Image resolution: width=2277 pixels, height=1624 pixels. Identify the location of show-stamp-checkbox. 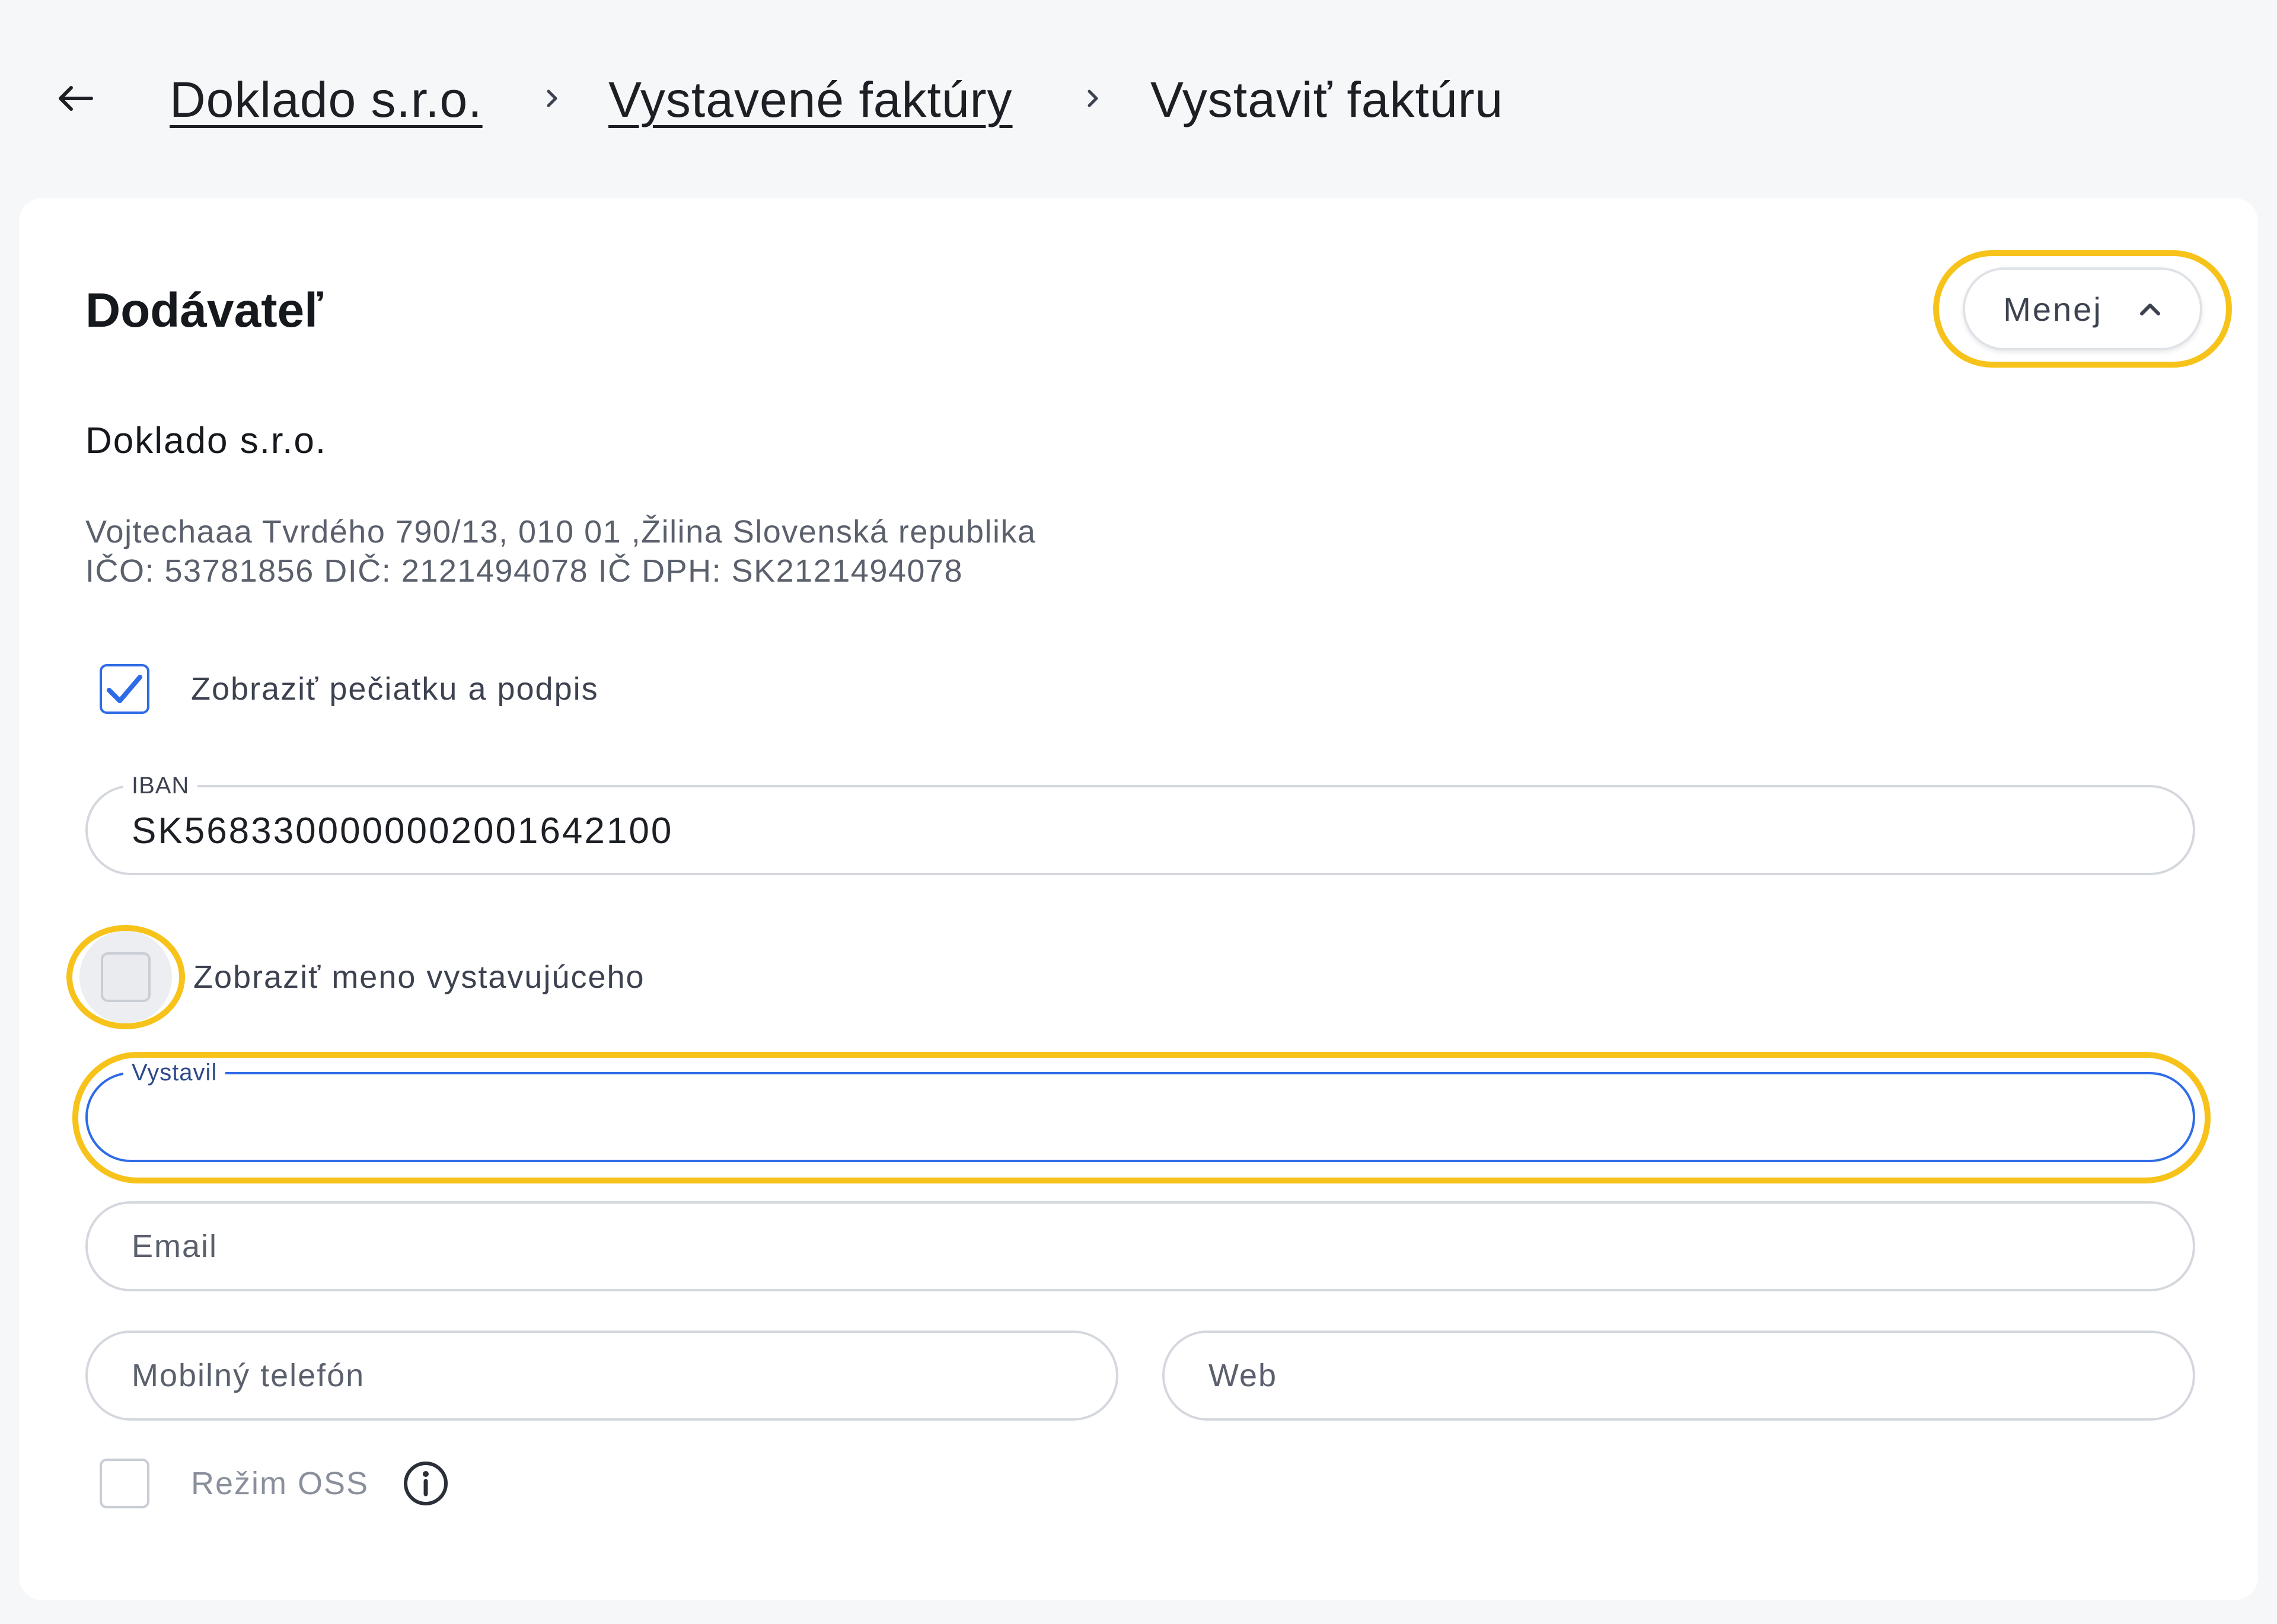
(124, 689).